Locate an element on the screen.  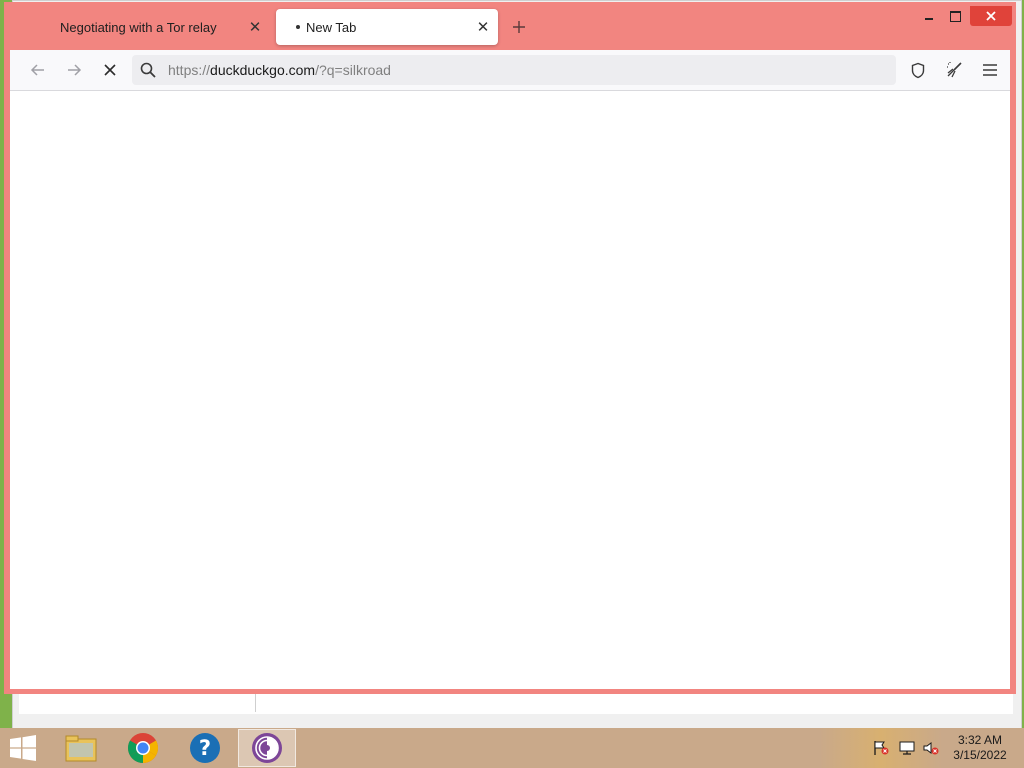
chrome-icon is located at coordinates (143, 748).